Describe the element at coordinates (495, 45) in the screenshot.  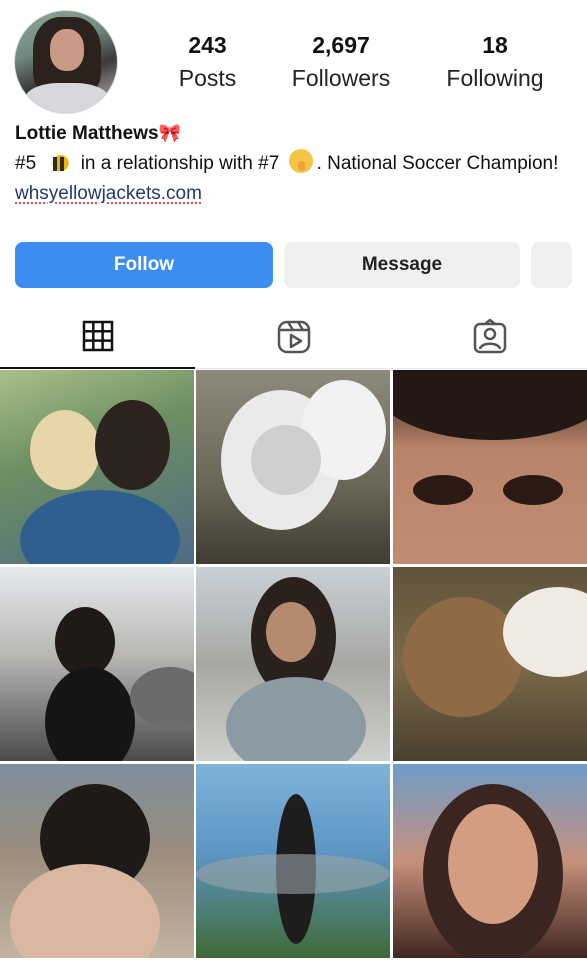
I see `following-count: 18` at that location.